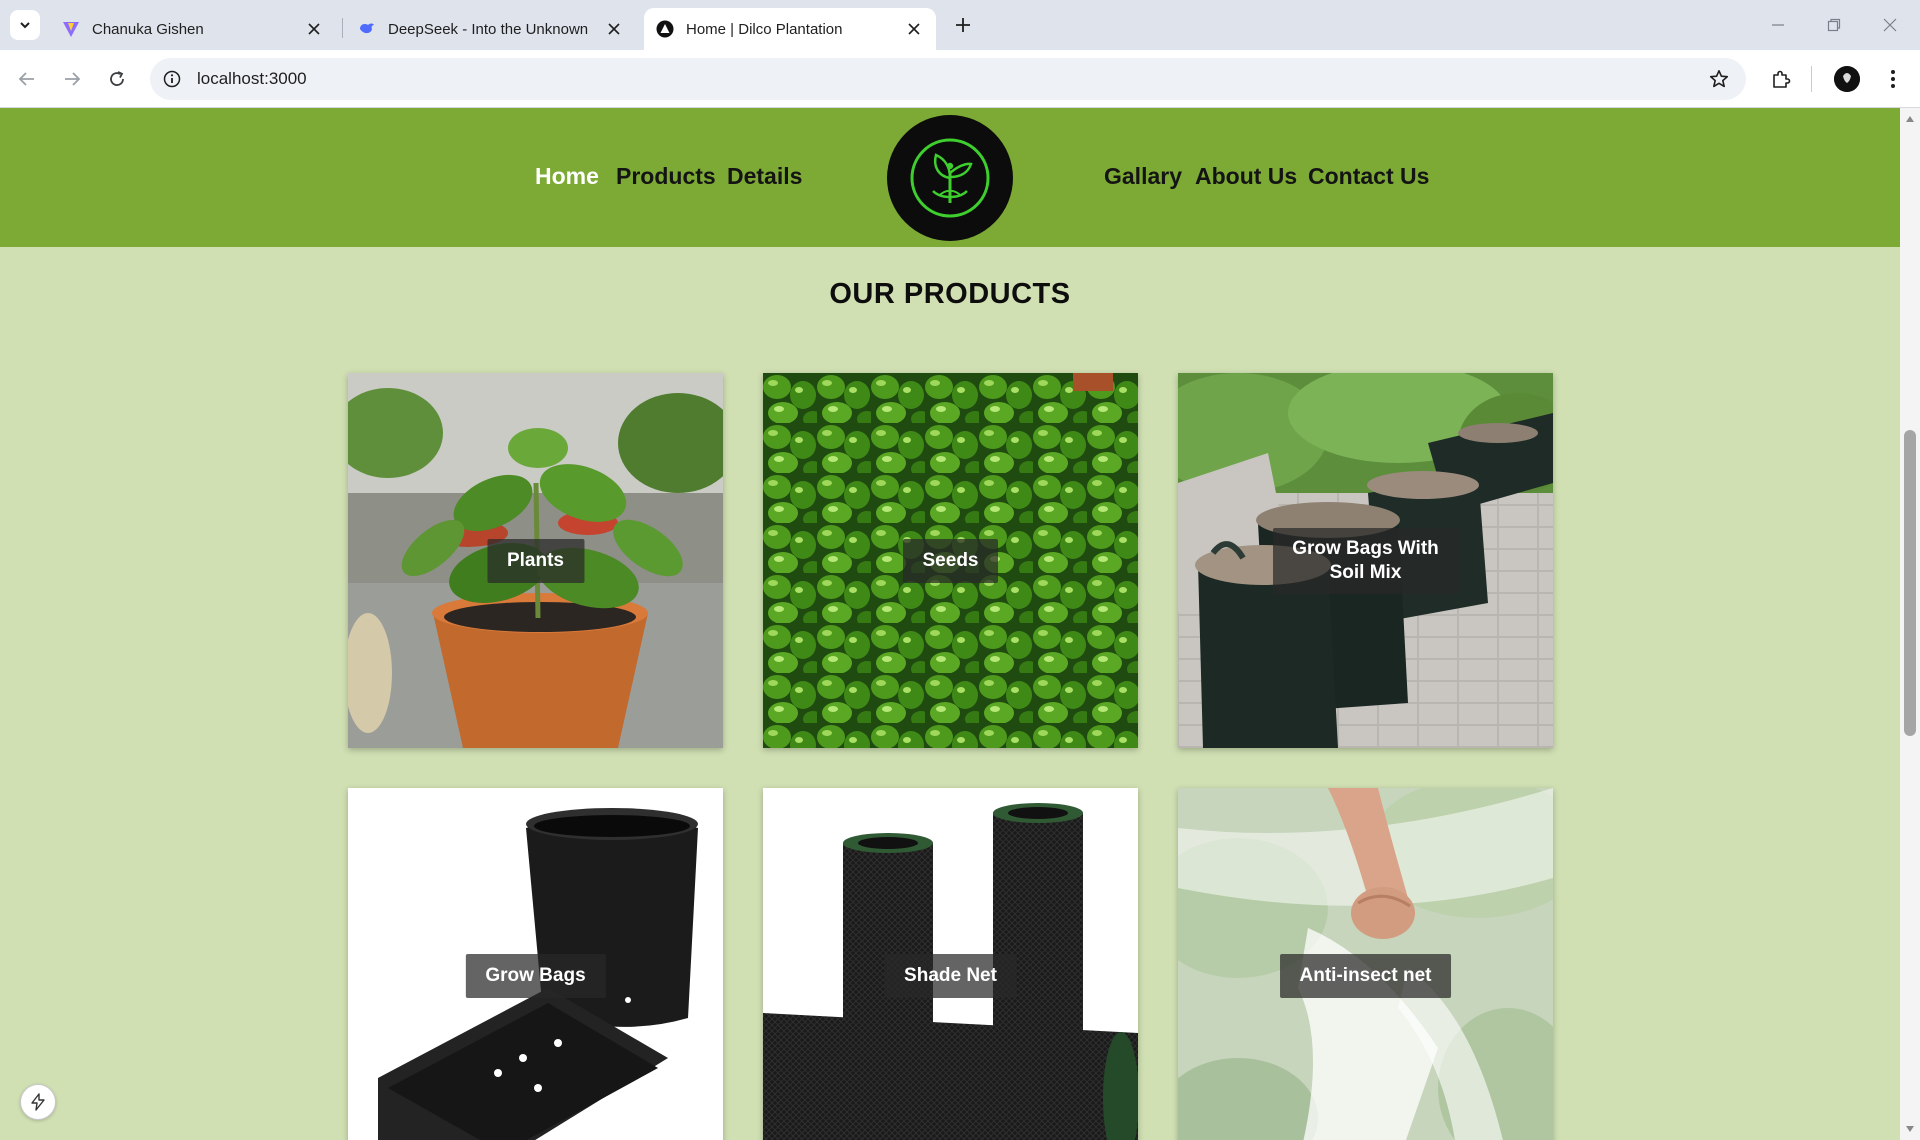  Describe the element at coordinates (1365, 975) in the screenshot. I see `product-label: Anti-insect net` at that location.